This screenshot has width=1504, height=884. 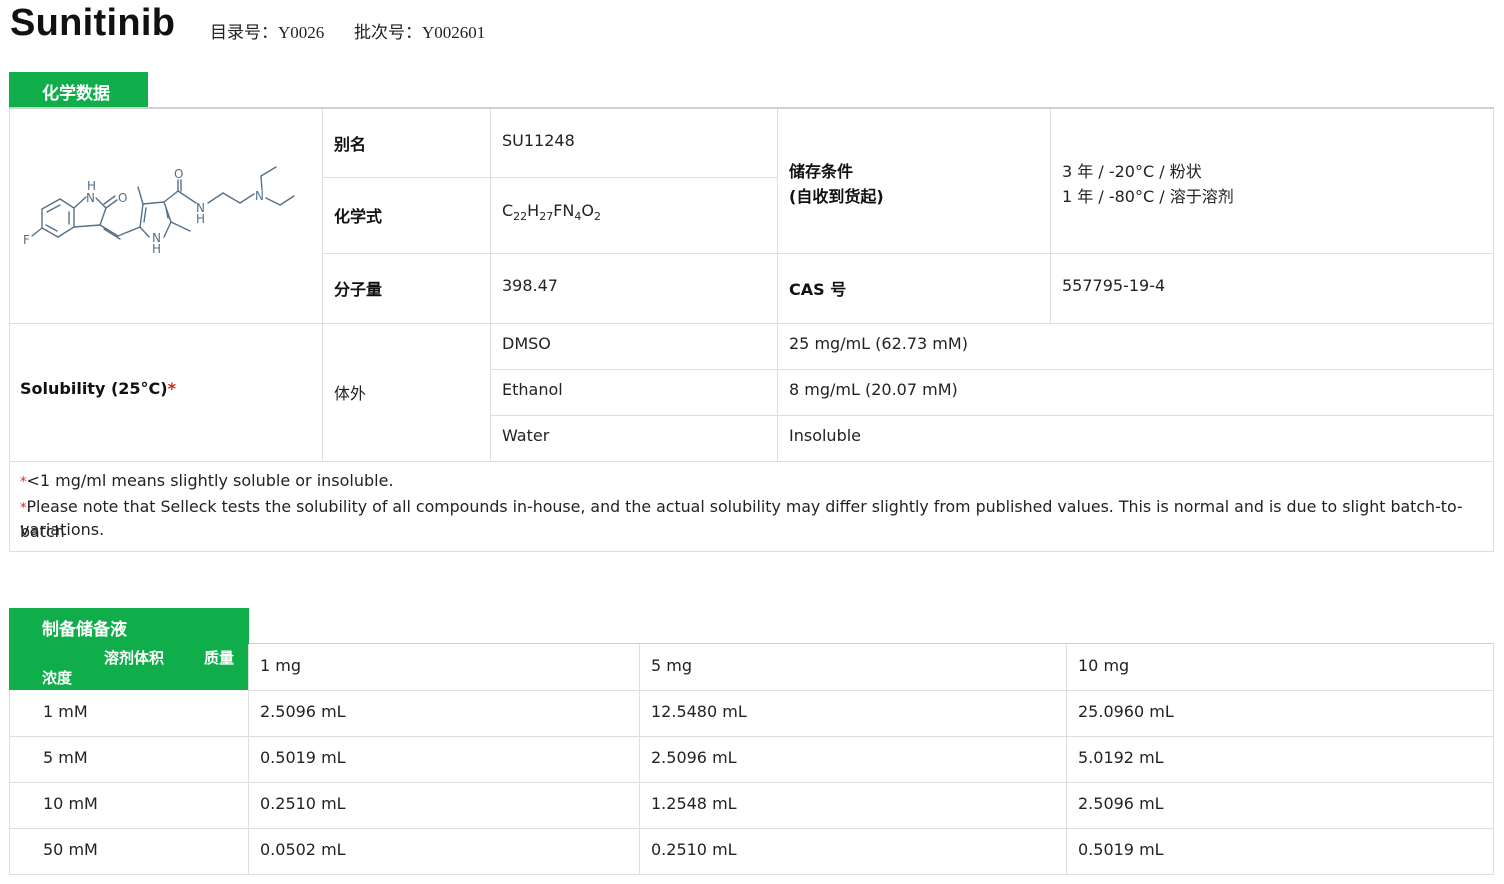 What do you see at coordinates (244, 33) in the screenshot?
I see `catalog-label: 目录号：` at bounding box center [244, 33].